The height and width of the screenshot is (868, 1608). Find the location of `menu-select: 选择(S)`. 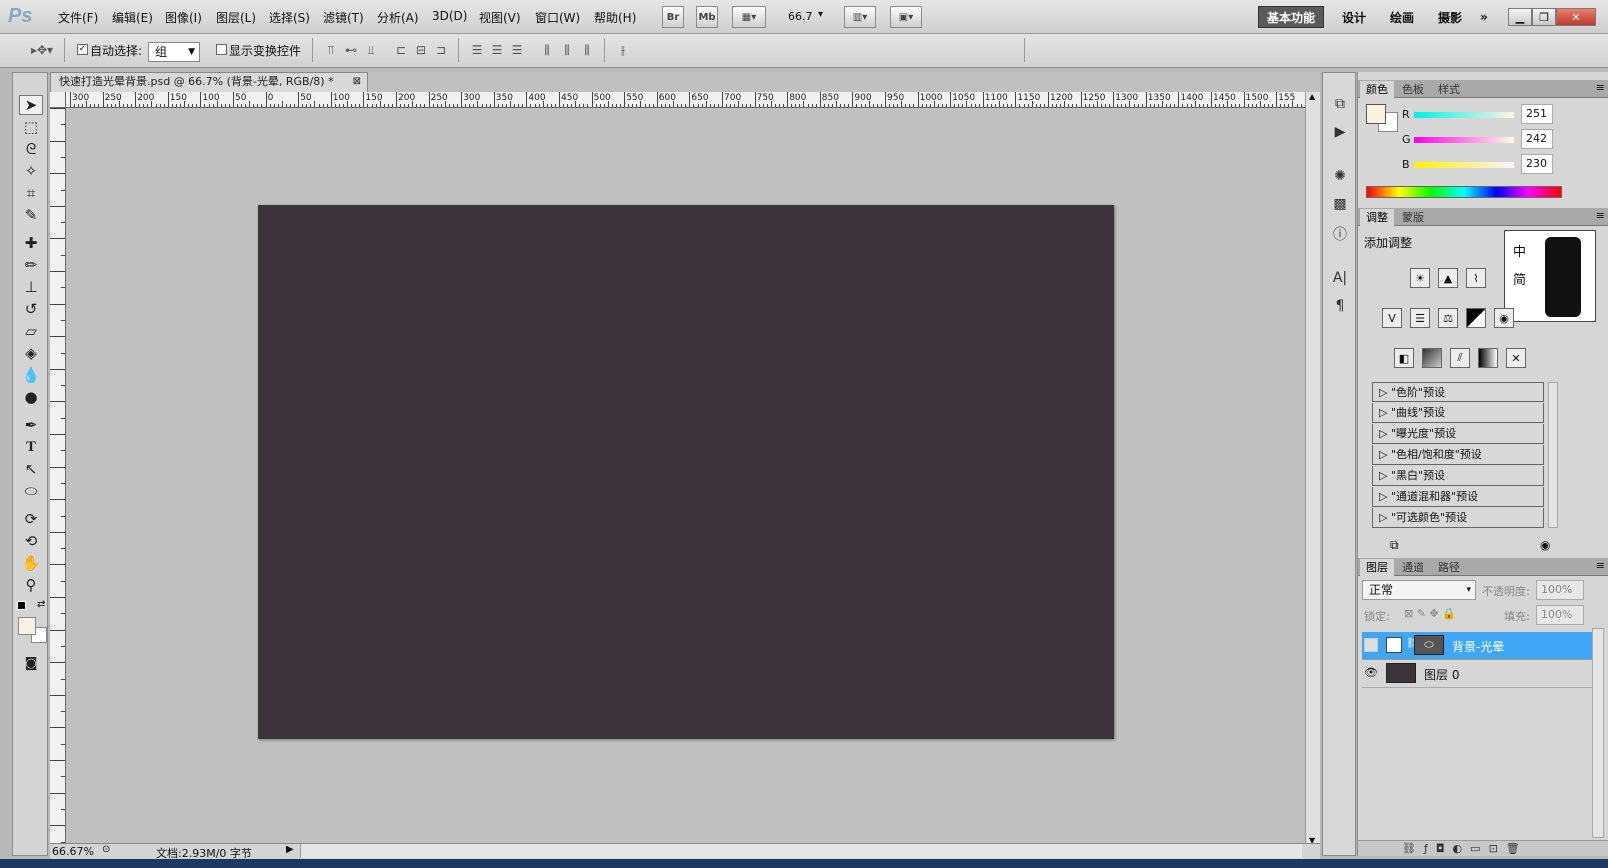

menu-select: 选择(S) is located at coordinates (289, 17).